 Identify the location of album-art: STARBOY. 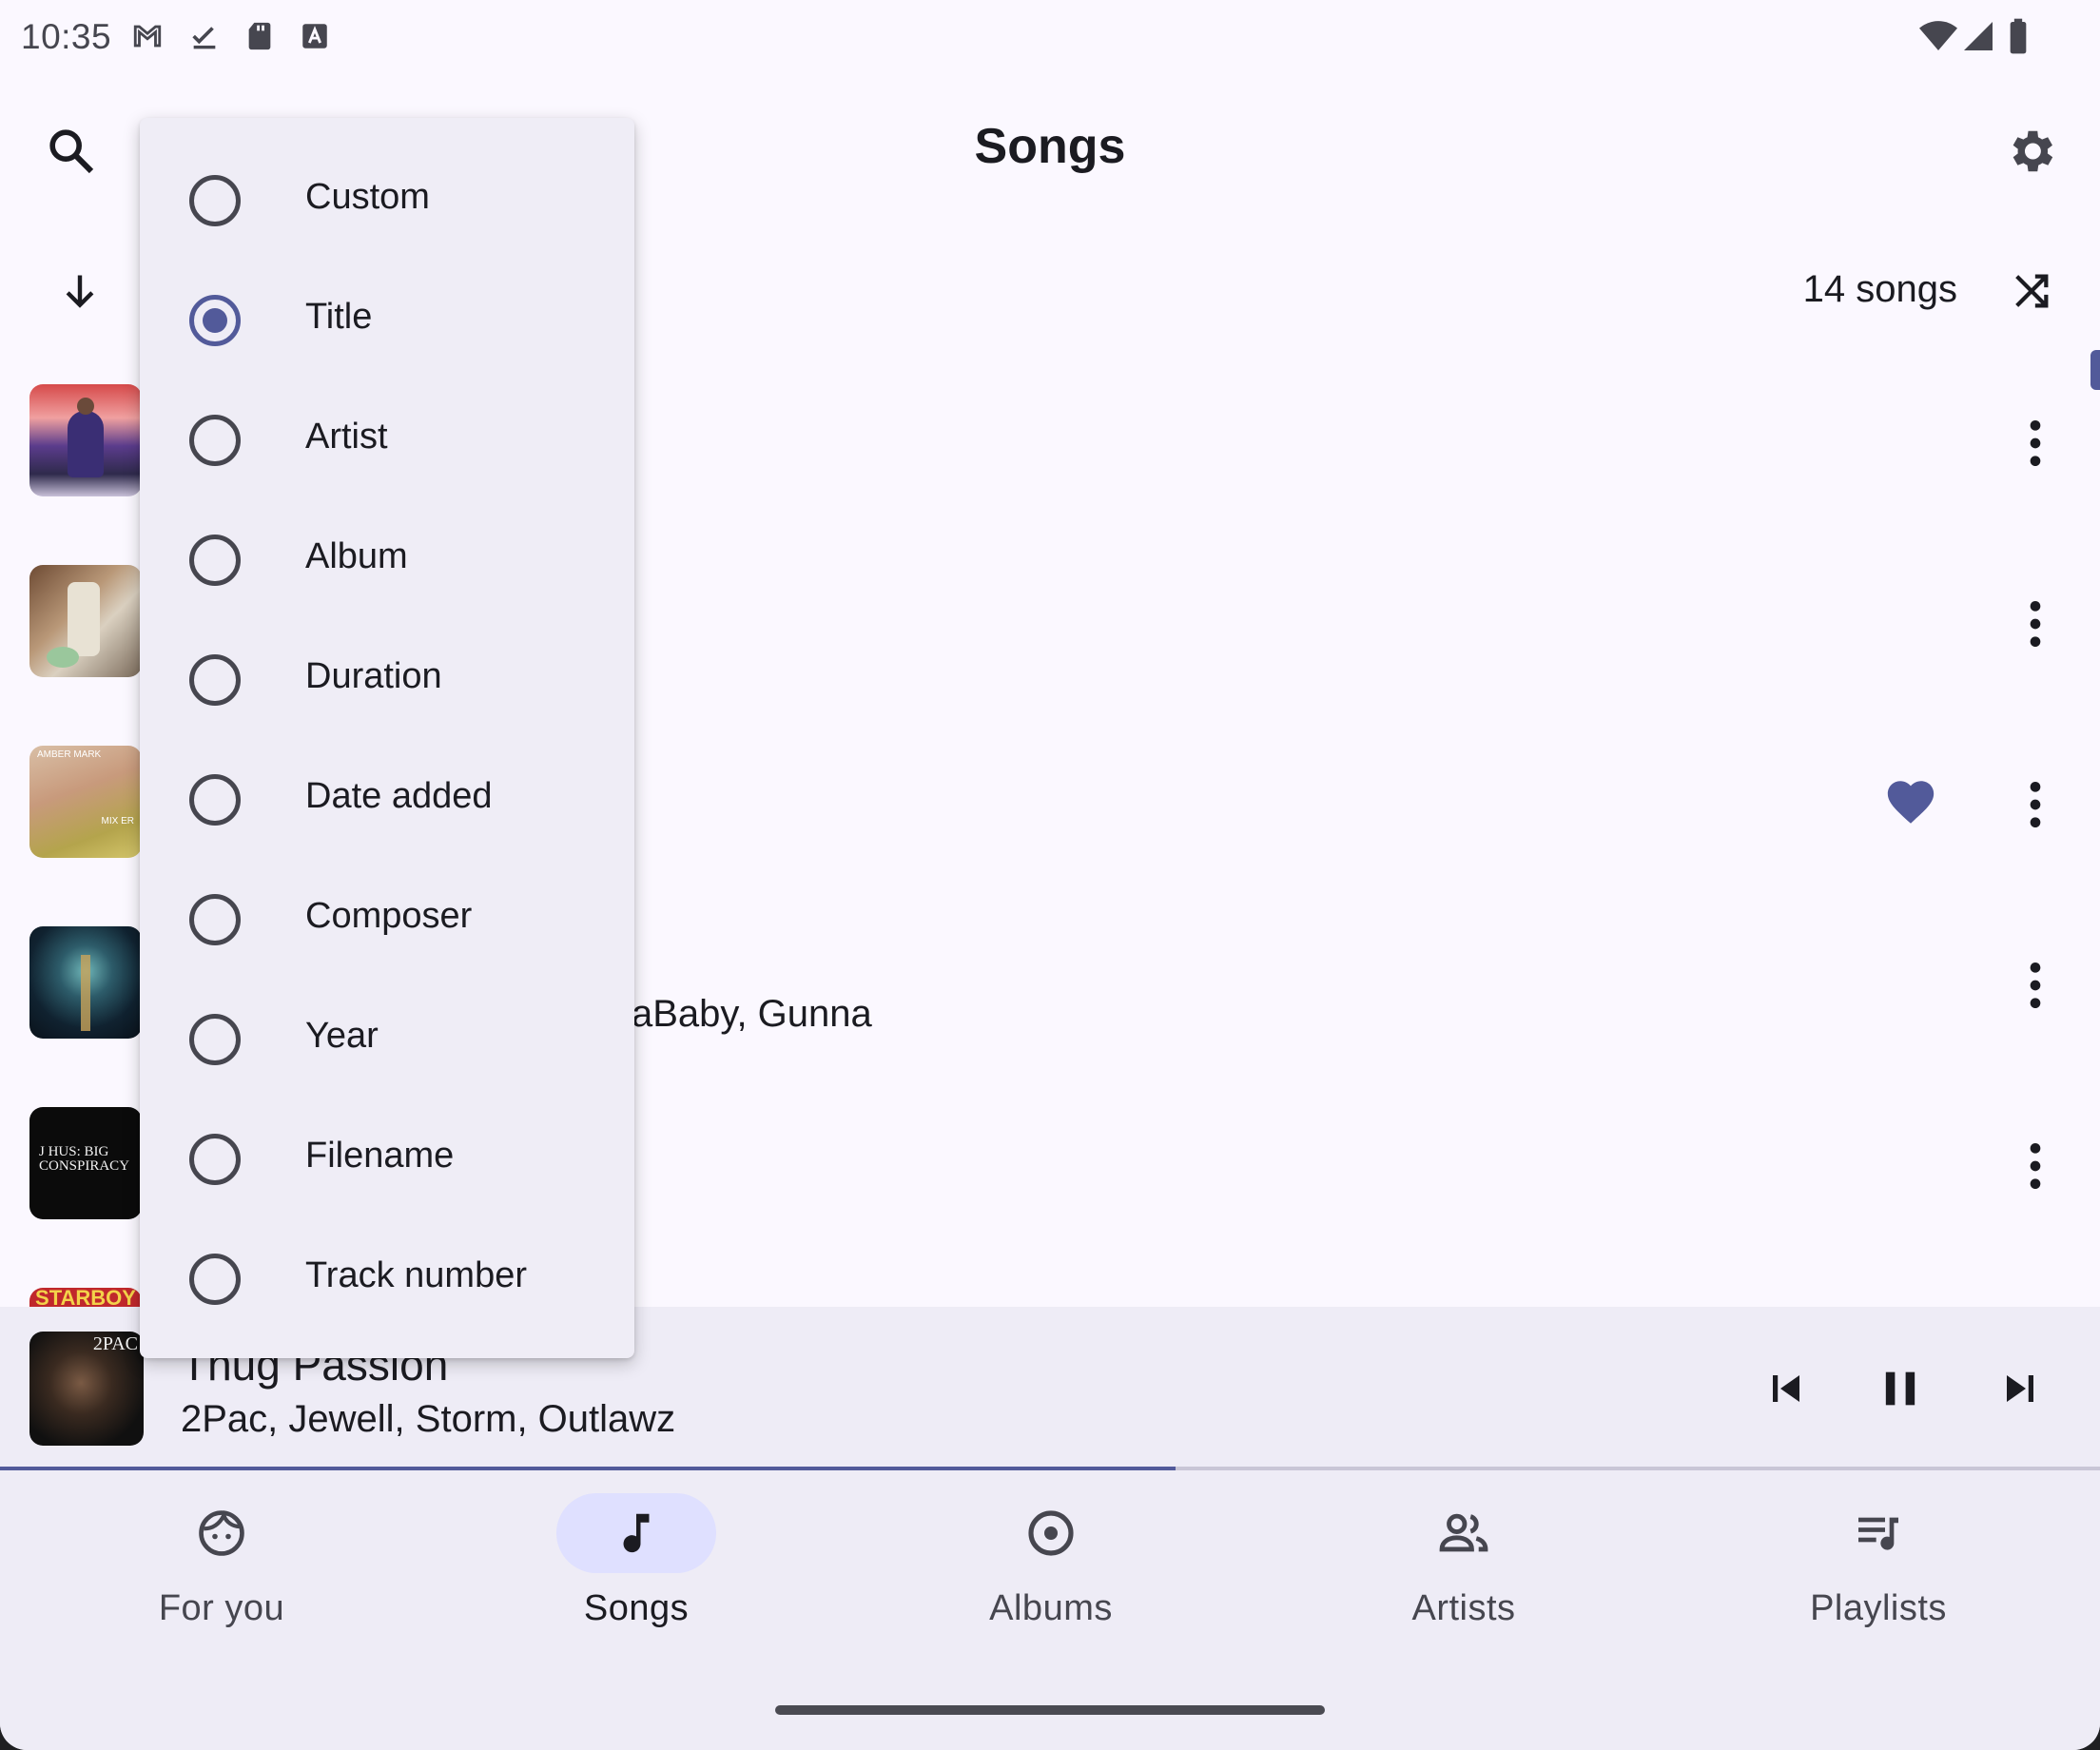
(85, 1297).